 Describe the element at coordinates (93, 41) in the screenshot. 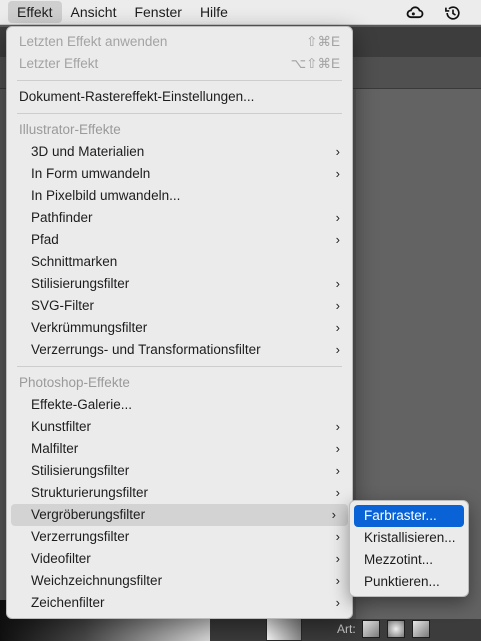

I see `menu-item-label: Letzten Effekt anwenden` at that location.